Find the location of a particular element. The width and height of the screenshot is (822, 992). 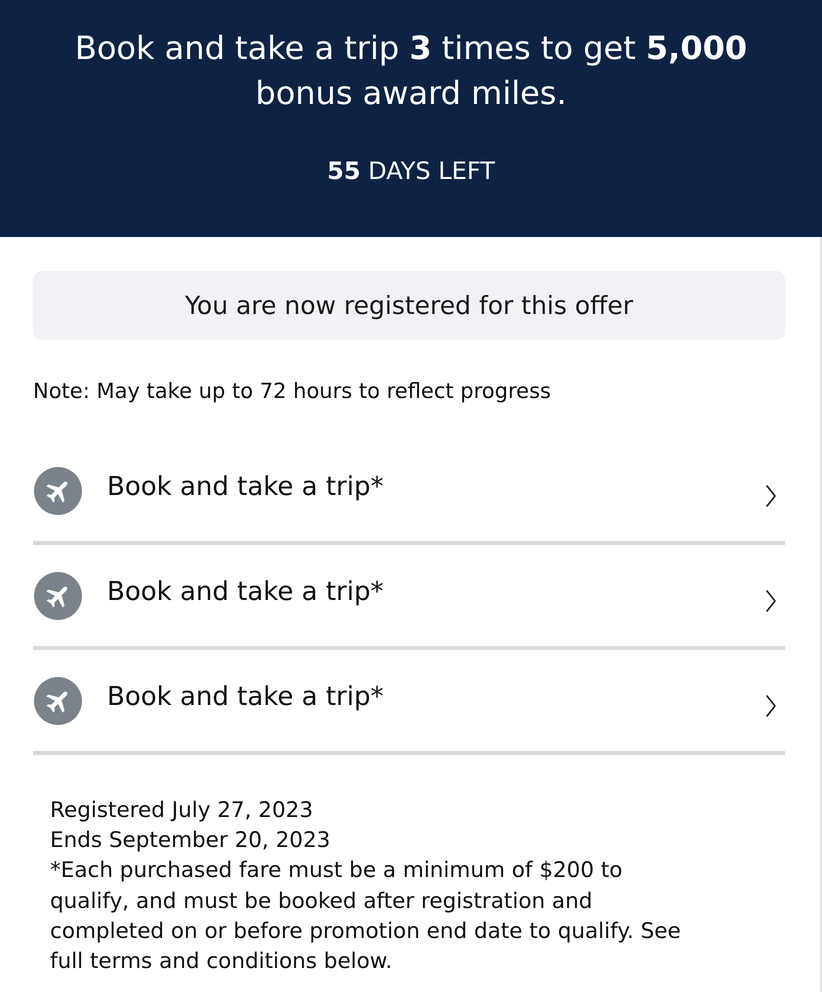

days-left-label: 55 DAYS LEFT is located at coordinates (411, 171).